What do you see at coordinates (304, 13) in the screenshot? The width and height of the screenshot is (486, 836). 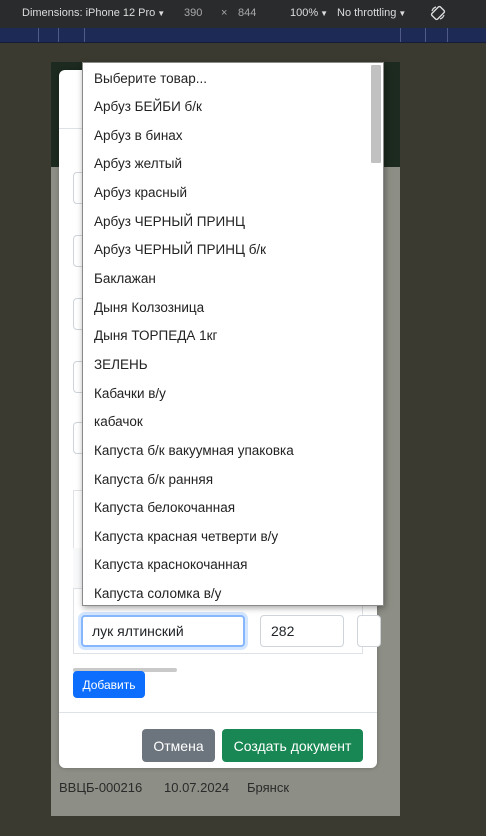 I see `zoom-label: 100%` at bounding box center [304, 13].